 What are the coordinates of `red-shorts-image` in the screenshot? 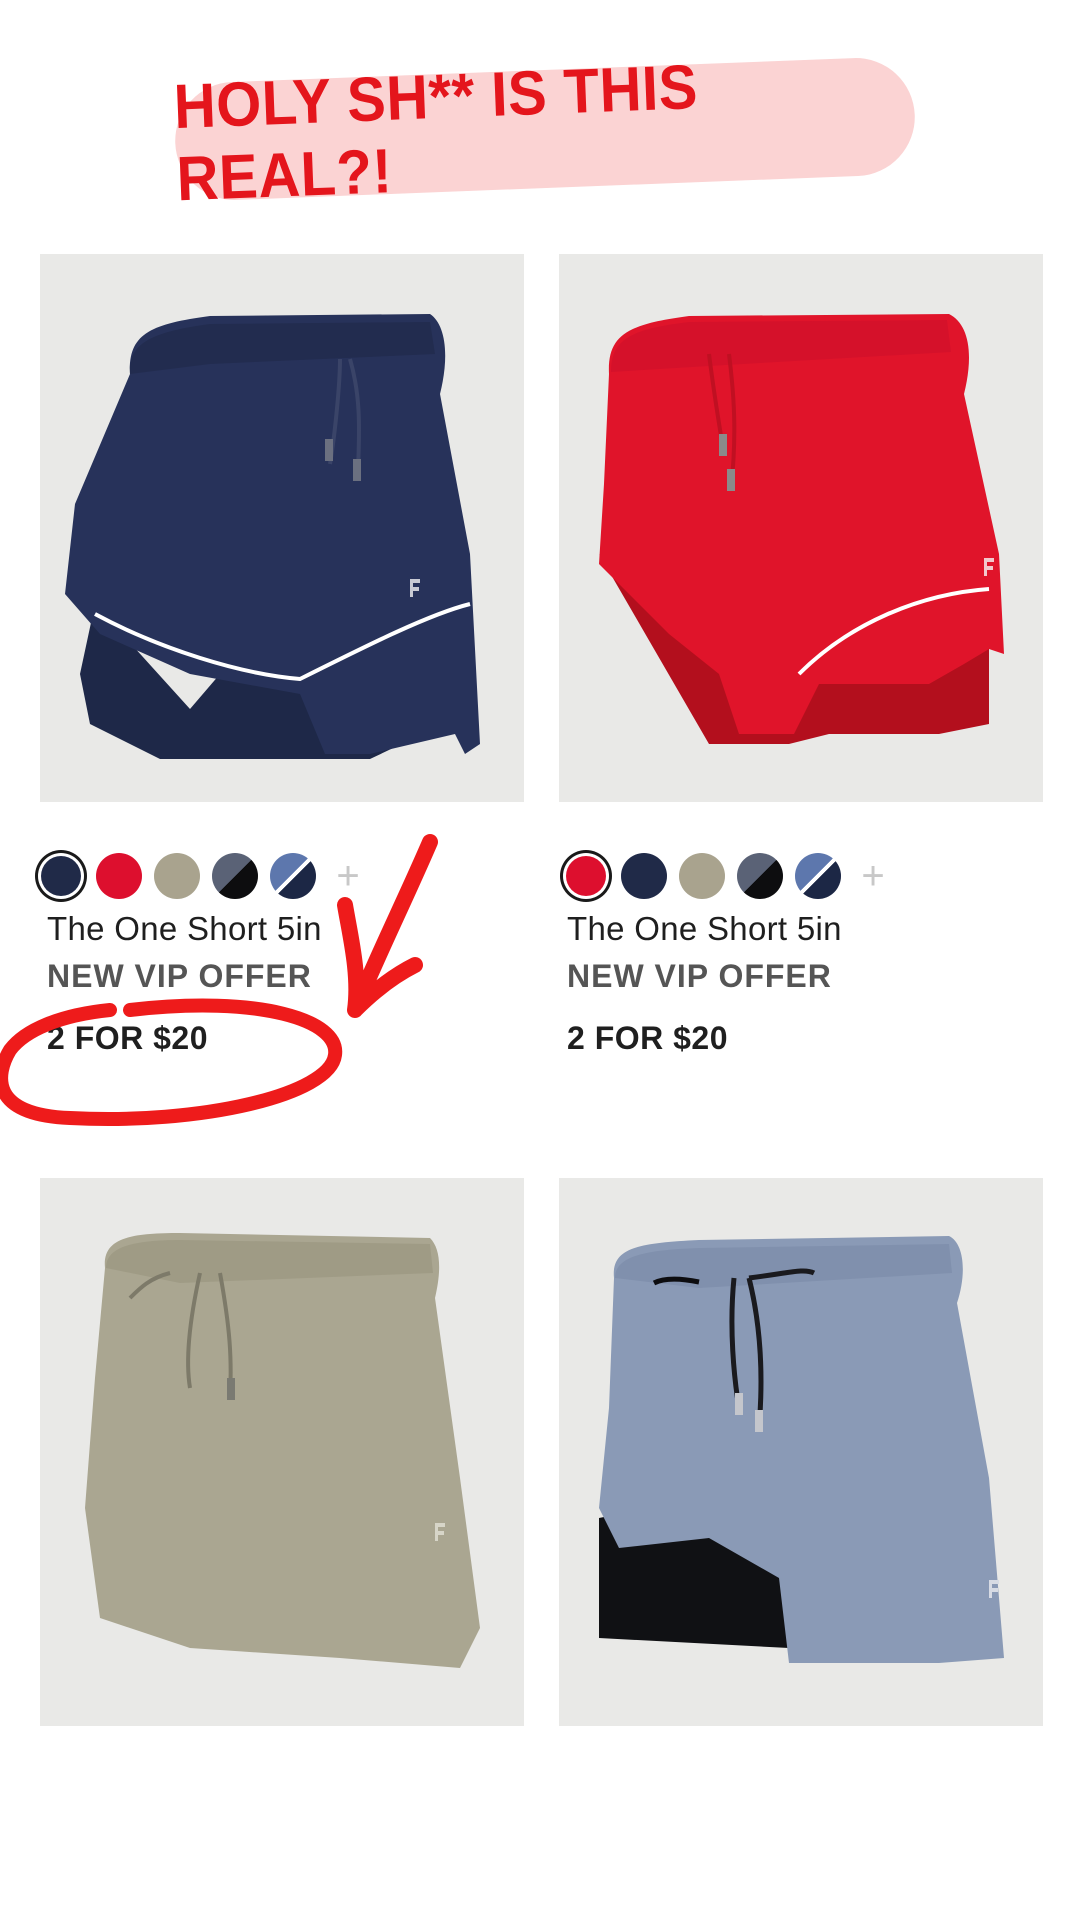 It's located at (801, 529).